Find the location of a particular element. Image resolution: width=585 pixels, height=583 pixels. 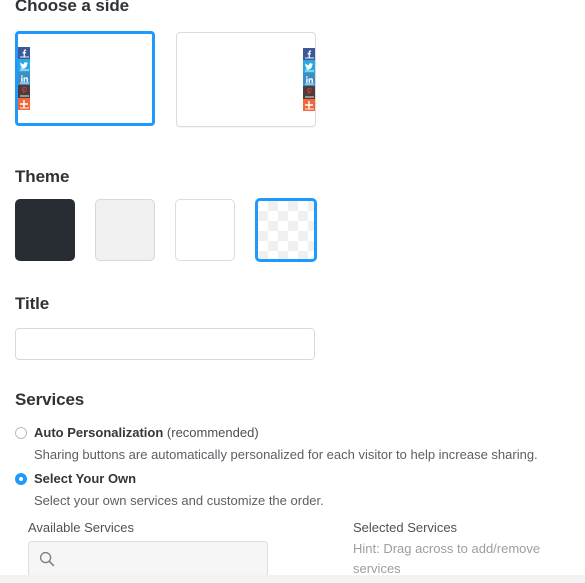

radio-label-auto-personalization: Auto Personalization (recommended) is located at coordinates (146, 432).